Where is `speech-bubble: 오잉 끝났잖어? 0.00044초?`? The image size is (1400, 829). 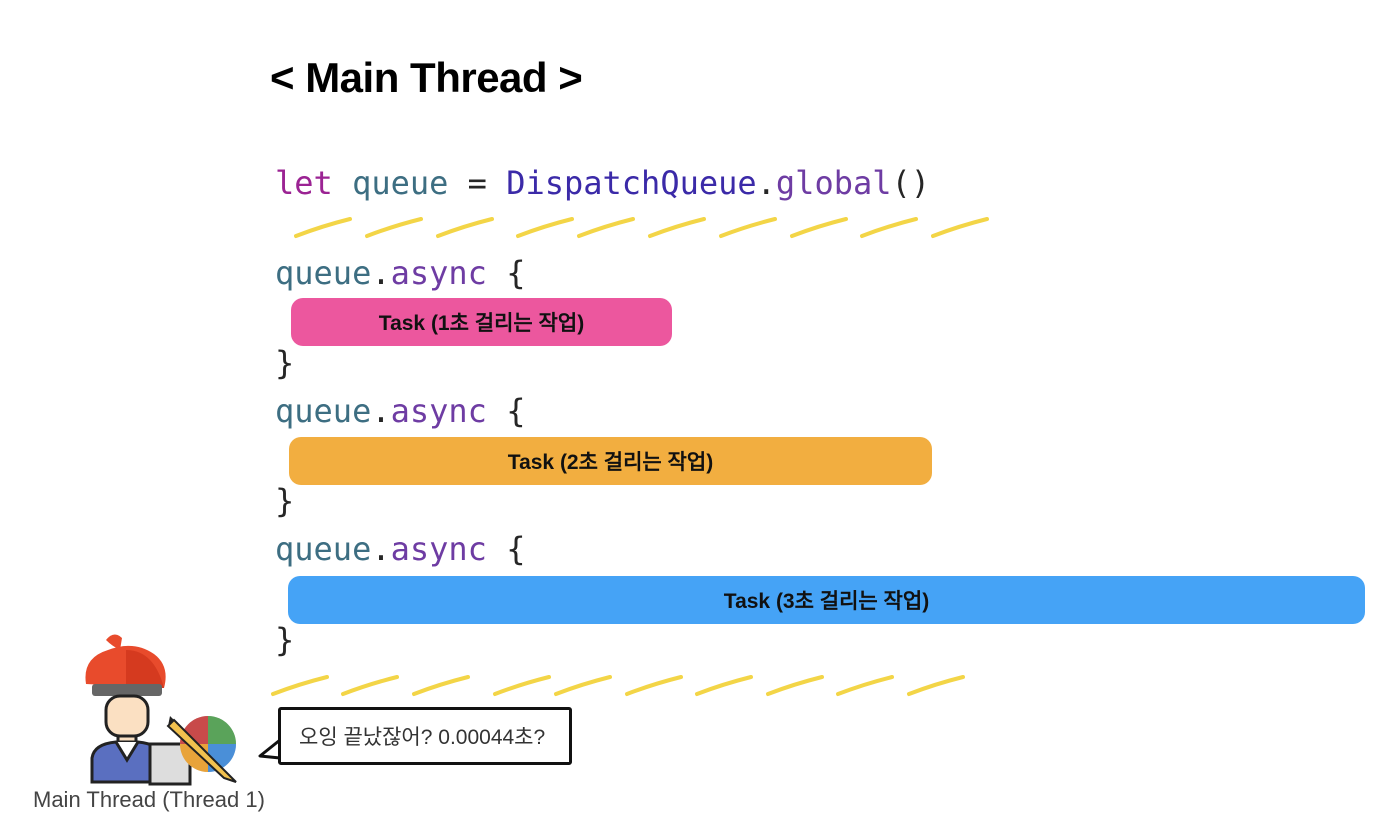 speech-bubble: 오잉 끝났잖어? 0.00044초? is located at coordinates (425, 736).